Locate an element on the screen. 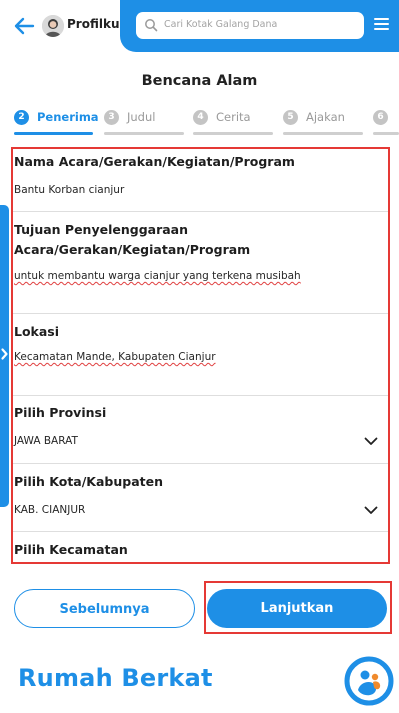  district-select: Pilih Kecamatan is located at coordinates (200, 546).